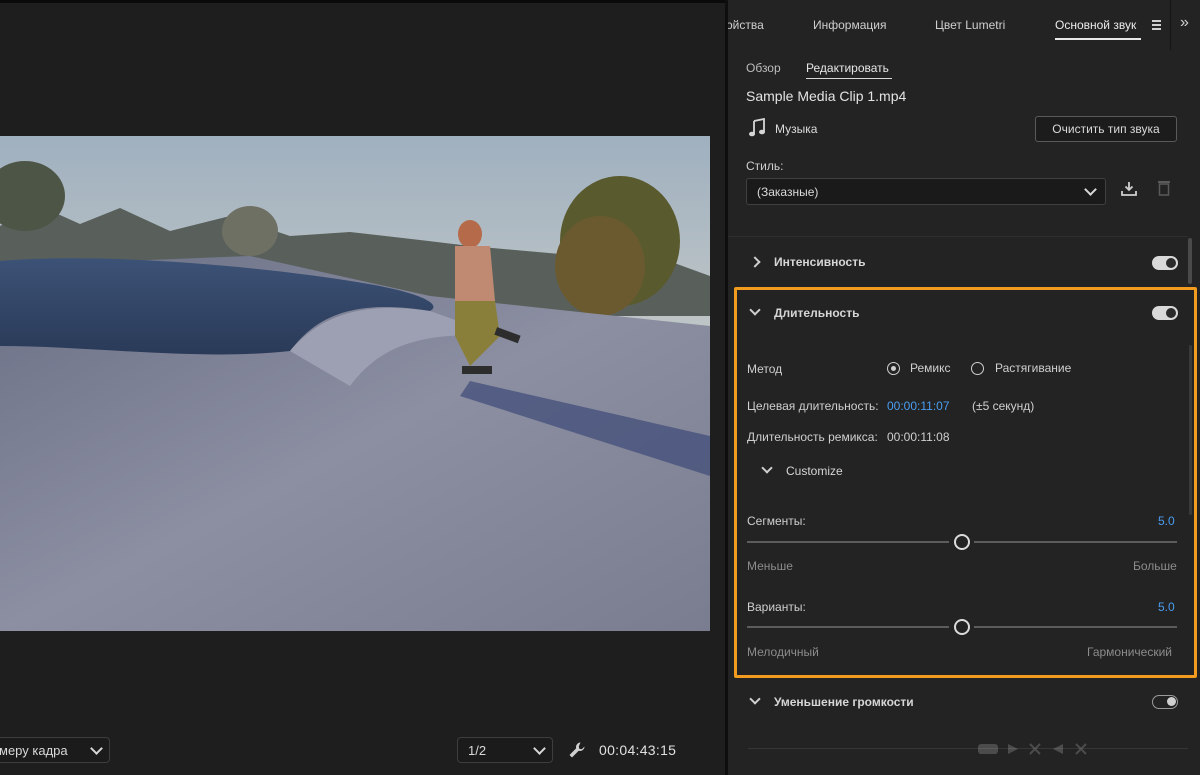  What do you see at coordinates (1166, 521) in the screenshot?
I see `segments-value: 5.0` at bounding box center [1166, 521].